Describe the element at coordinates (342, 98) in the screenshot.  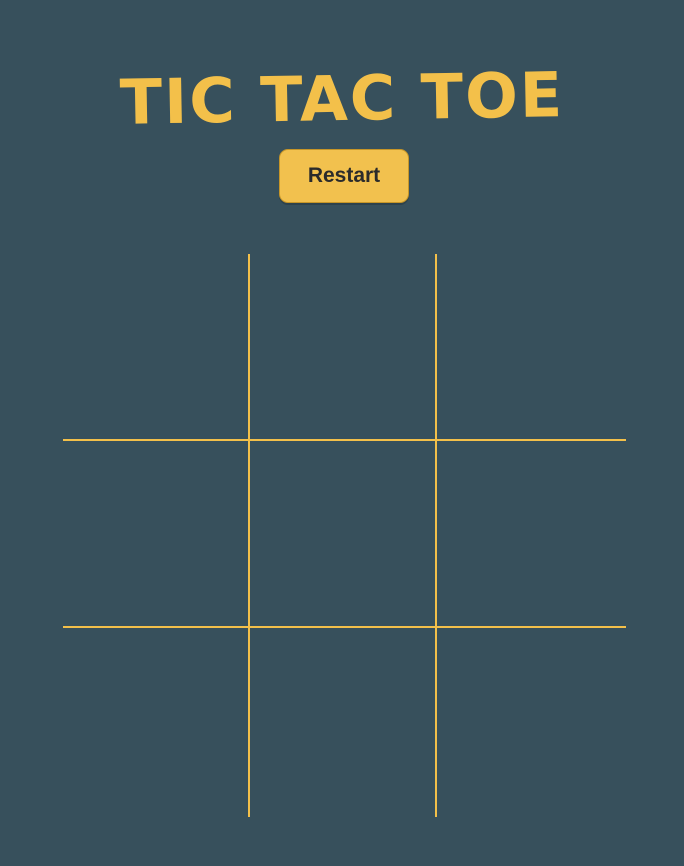
I see `game-title: TIC TAC TOE` at that location.